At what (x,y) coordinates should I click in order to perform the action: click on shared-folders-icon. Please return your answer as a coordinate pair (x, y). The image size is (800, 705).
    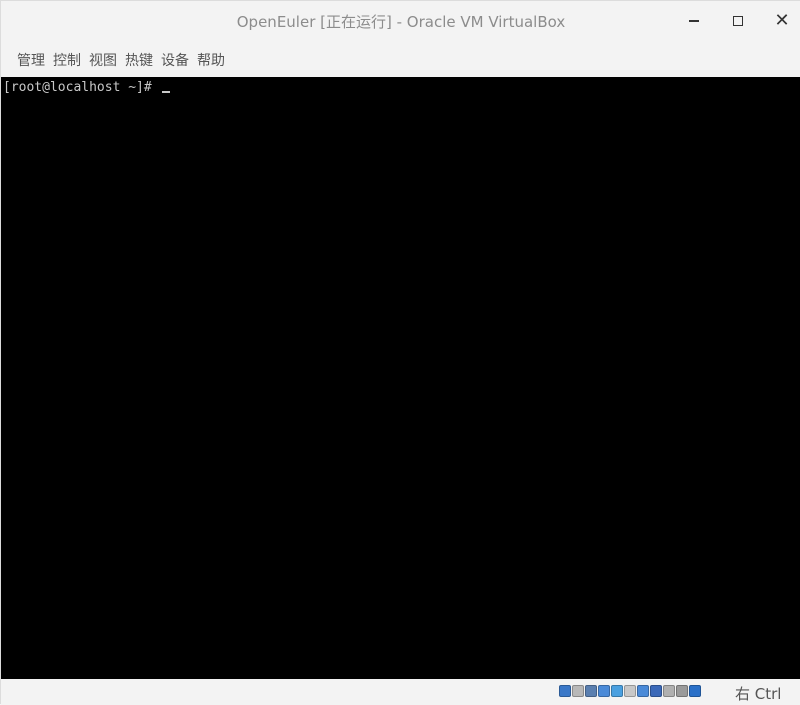
    Looking at the image, I should click on (630, 691).